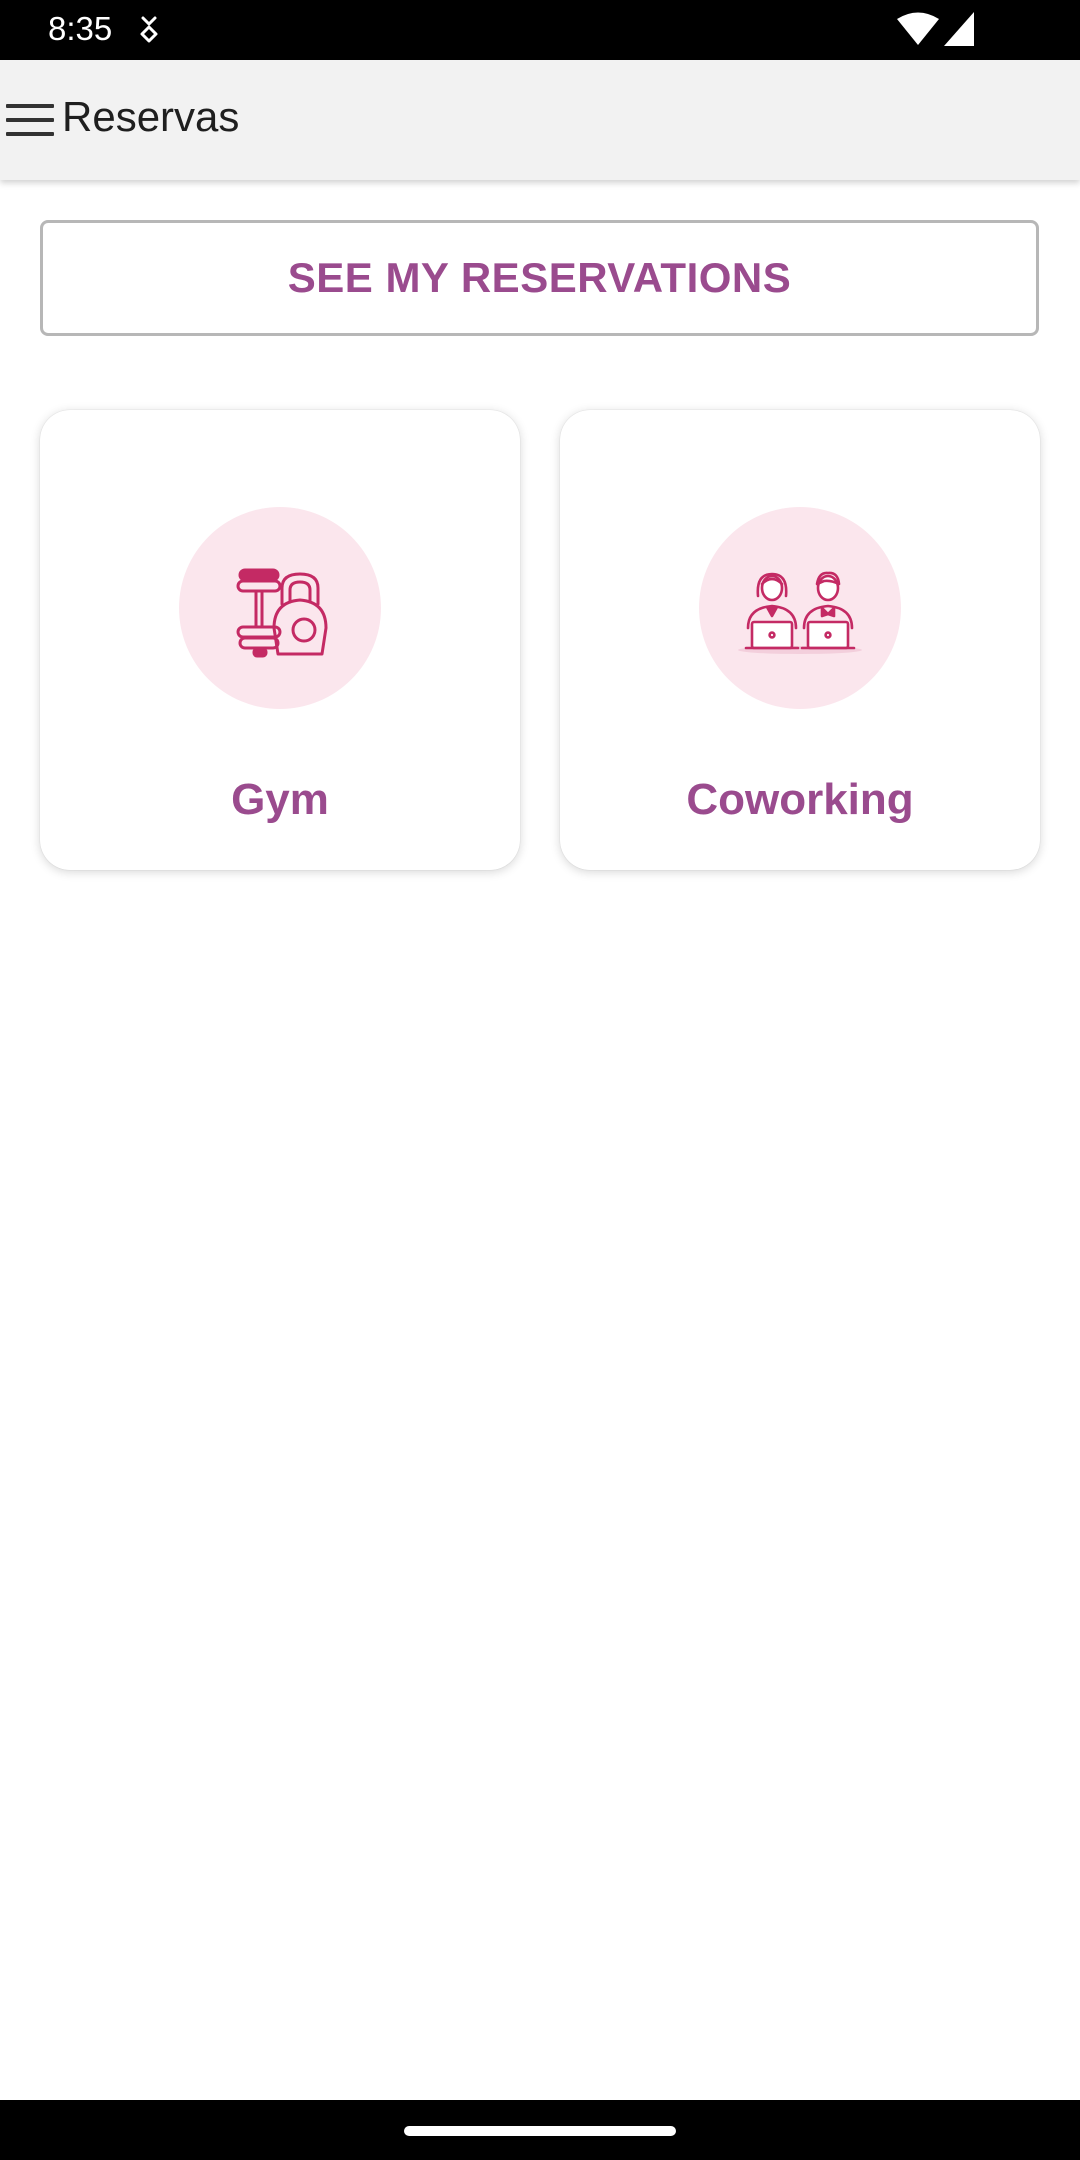 This screenshot has width=1080, height=2160. What do you see at coordinates (149, 29) in the screenshot?
I see `notification-icon` at bounding box center [149, 29].